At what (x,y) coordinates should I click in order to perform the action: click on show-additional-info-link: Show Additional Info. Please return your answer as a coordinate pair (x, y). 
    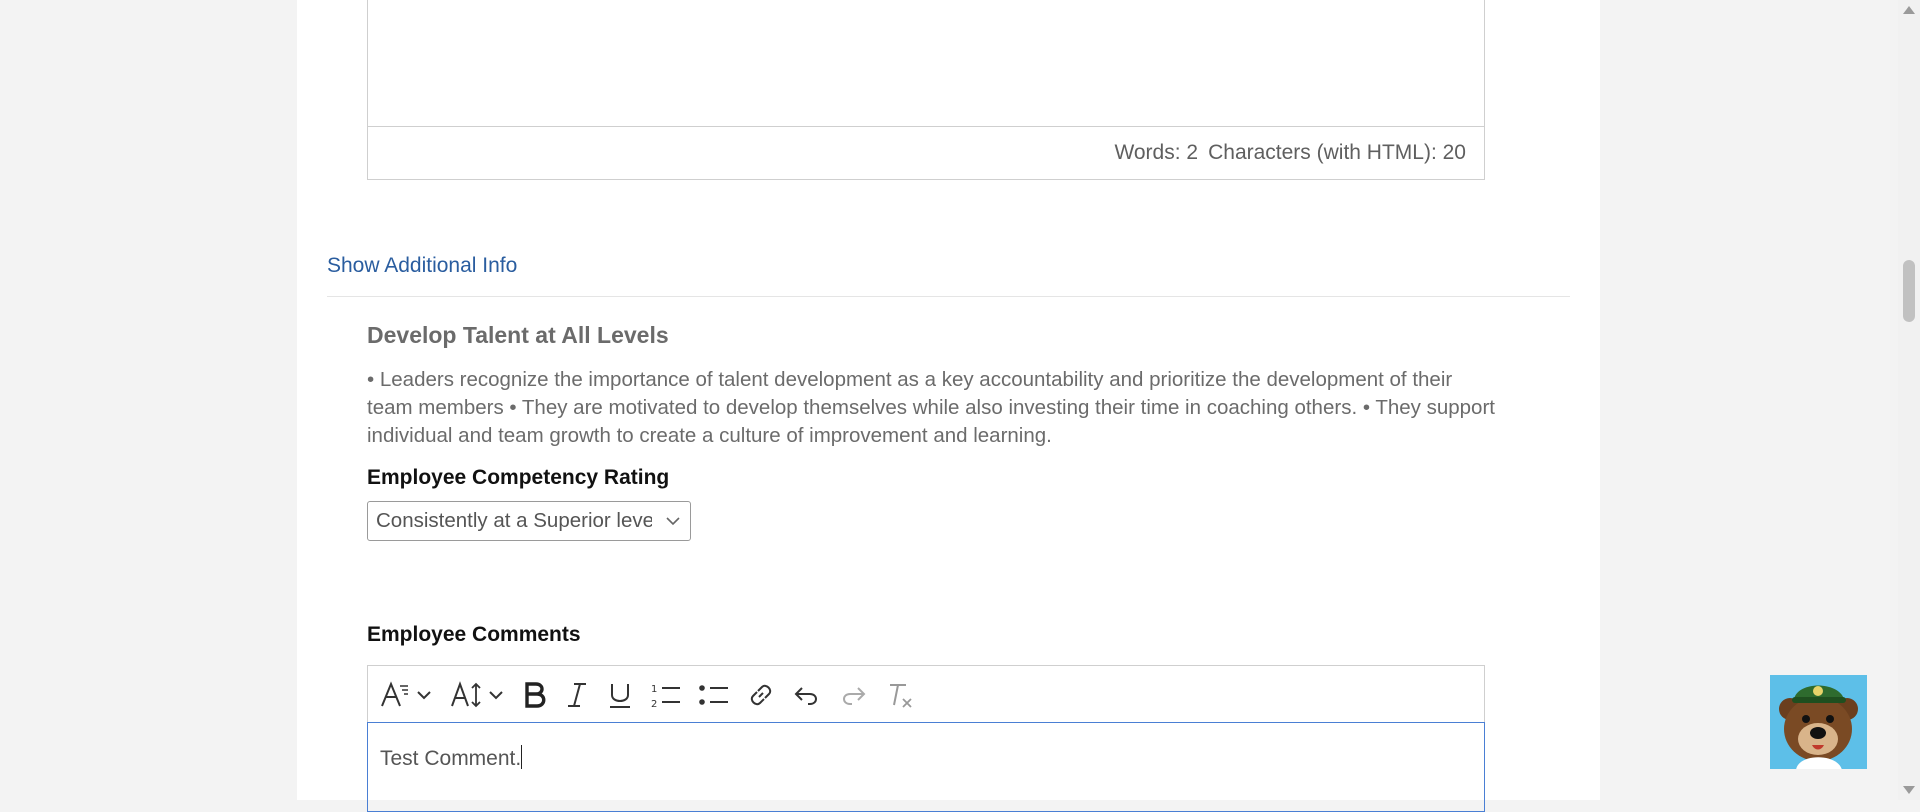
    Looking at the image, I should click on (422, 266).